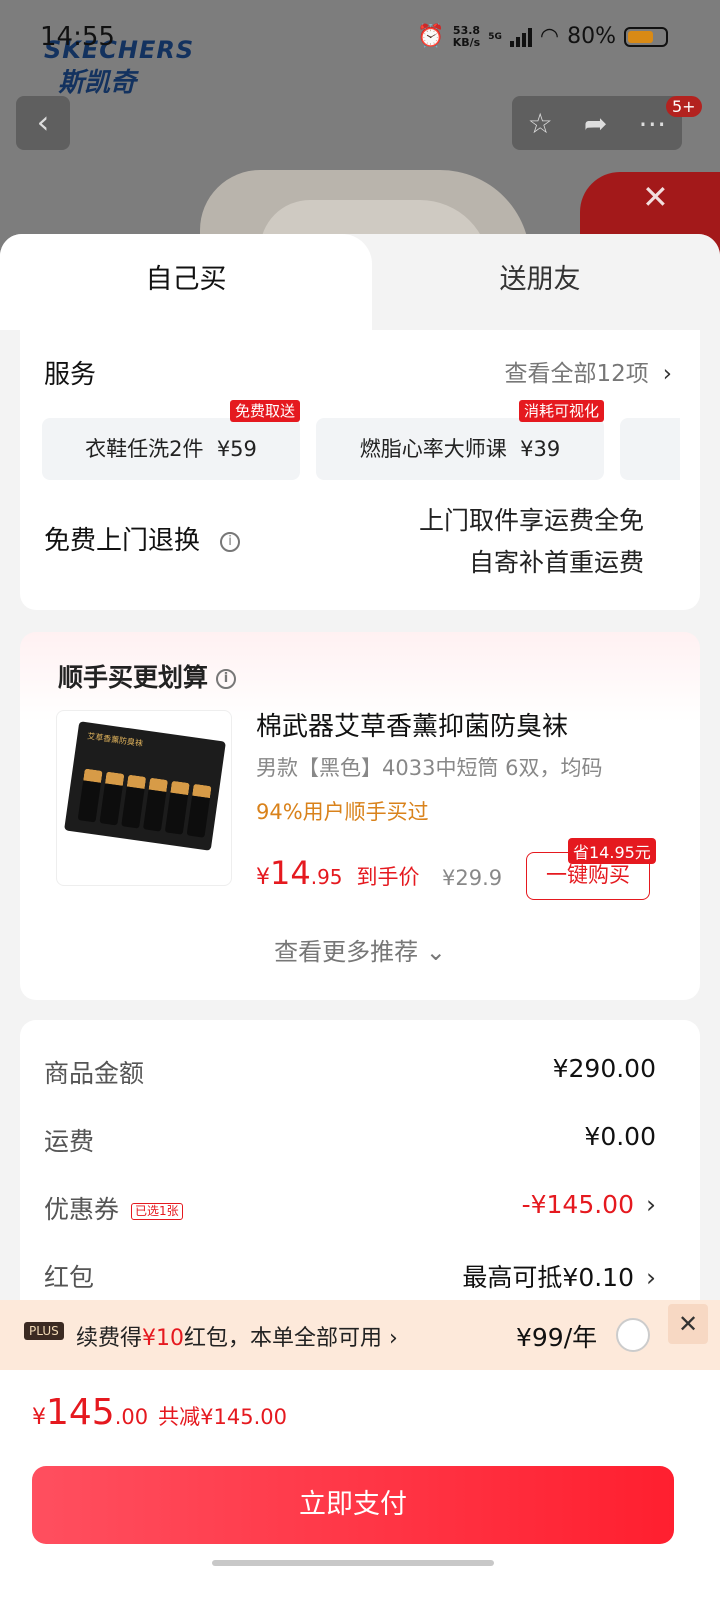  What do you see at coordinates (157, 1211) in the screenshot?
I see `coupon-selected-tag: 已选1张` at bounding box center [157, 1211].